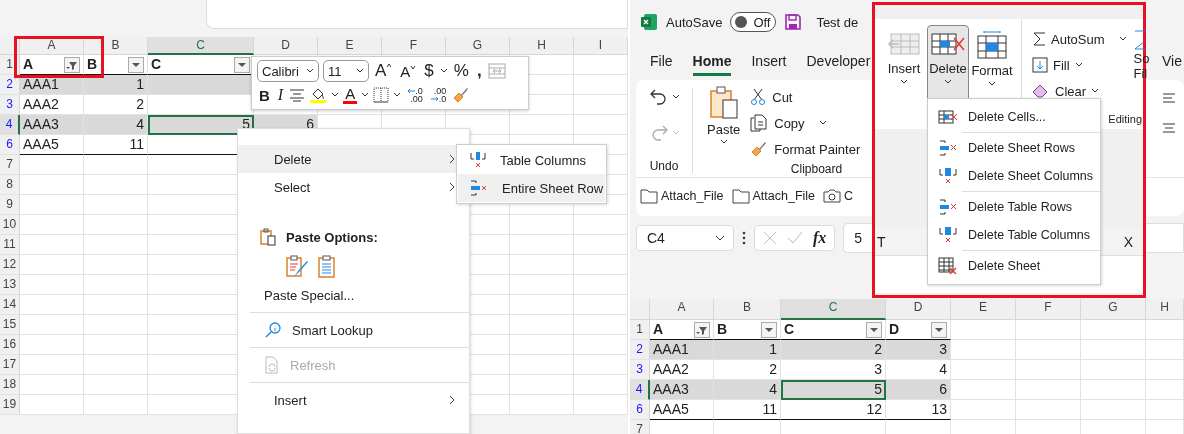  Describe the element at coordinates (10, 325) in the screenshot. I see `row-number: 15` at that location.